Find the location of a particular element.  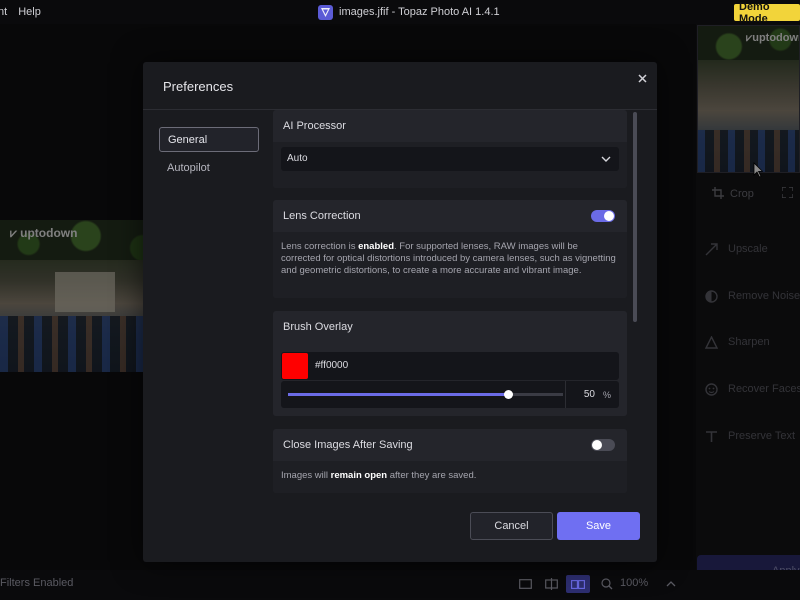

brush-opacity-input: 50 % is located at coordinates (592, 394).